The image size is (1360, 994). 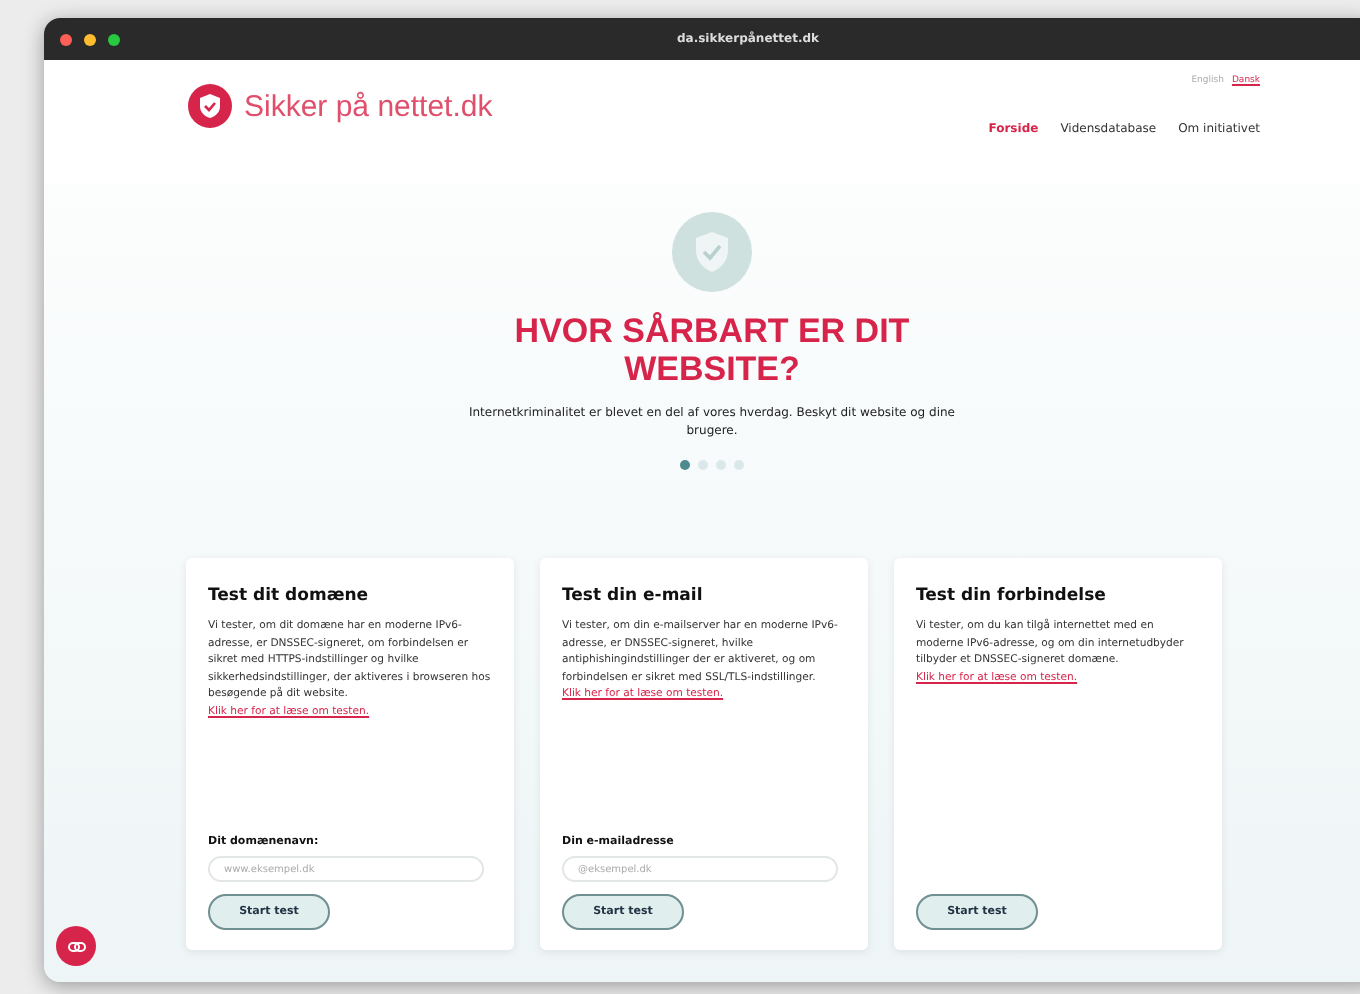 I want to click on shield-check-icon, so click(x=712, y=252).